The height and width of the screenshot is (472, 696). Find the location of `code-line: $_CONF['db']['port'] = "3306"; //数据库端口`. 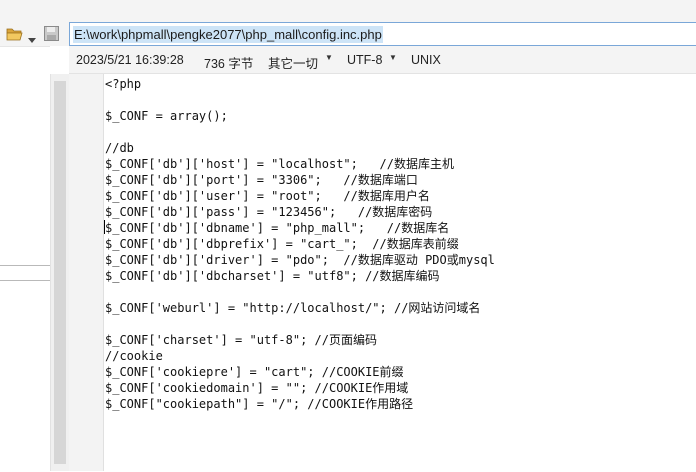

code-line: $_CONF['db']['port'] = "3306"; //数据库端口 is located at coordinates (261, 180).